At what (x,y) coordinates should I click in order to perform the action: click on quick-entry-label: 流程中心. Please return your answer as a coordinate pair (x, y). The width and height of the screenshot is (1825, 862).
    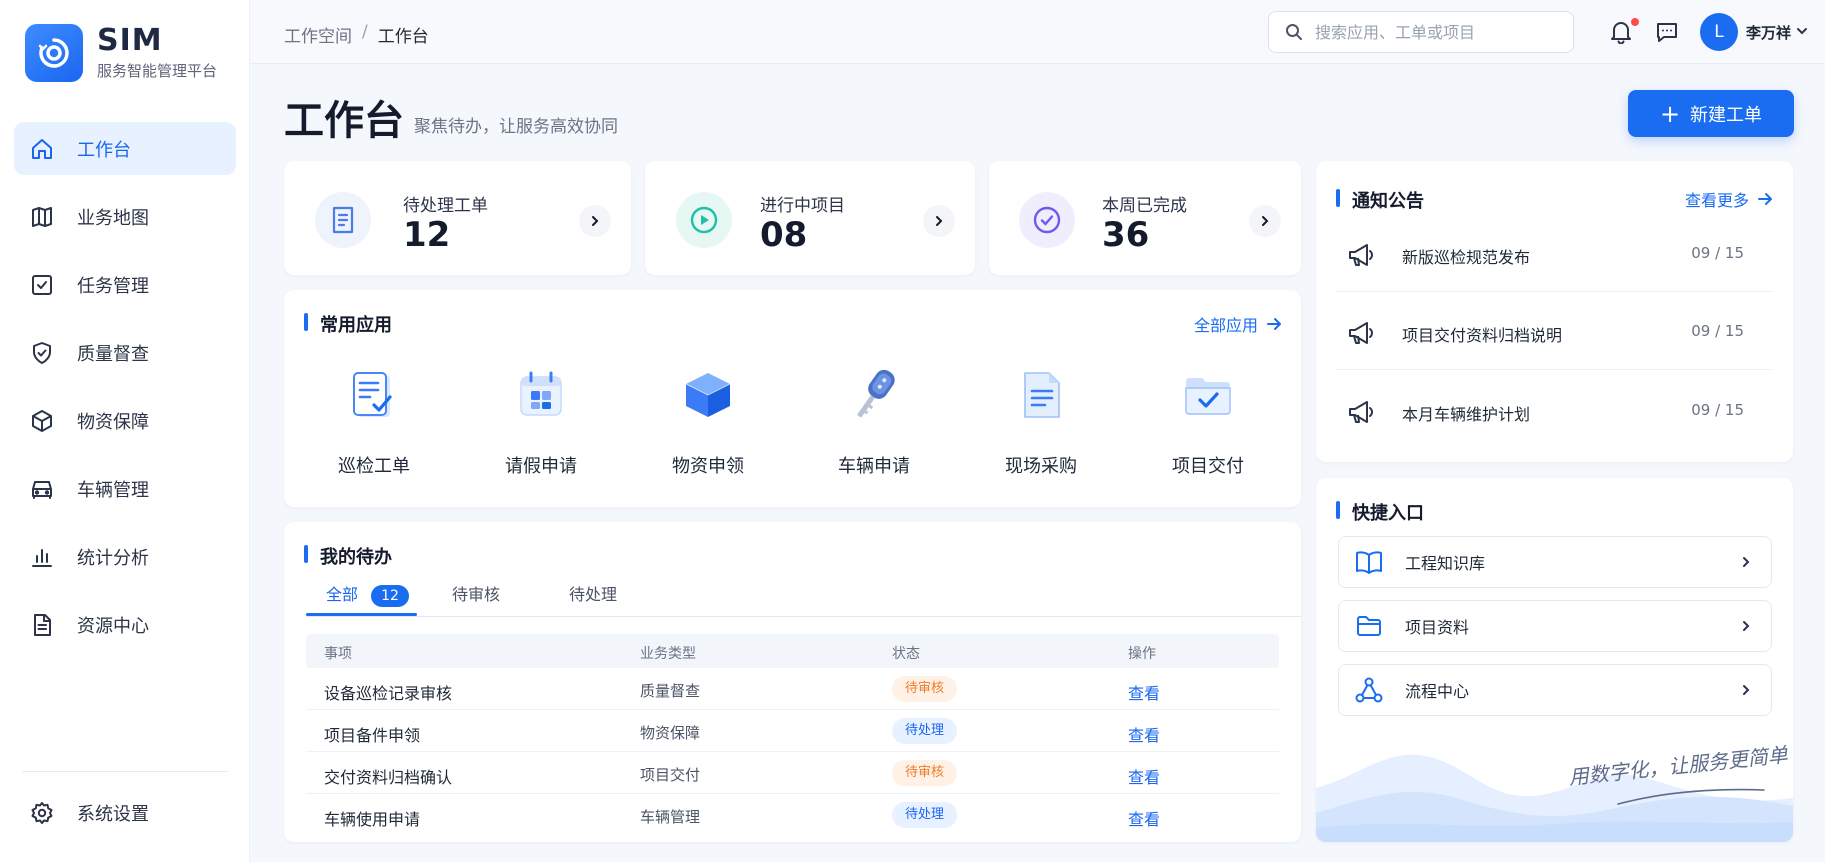
    Looking at the image, I should click on (1437, 691).